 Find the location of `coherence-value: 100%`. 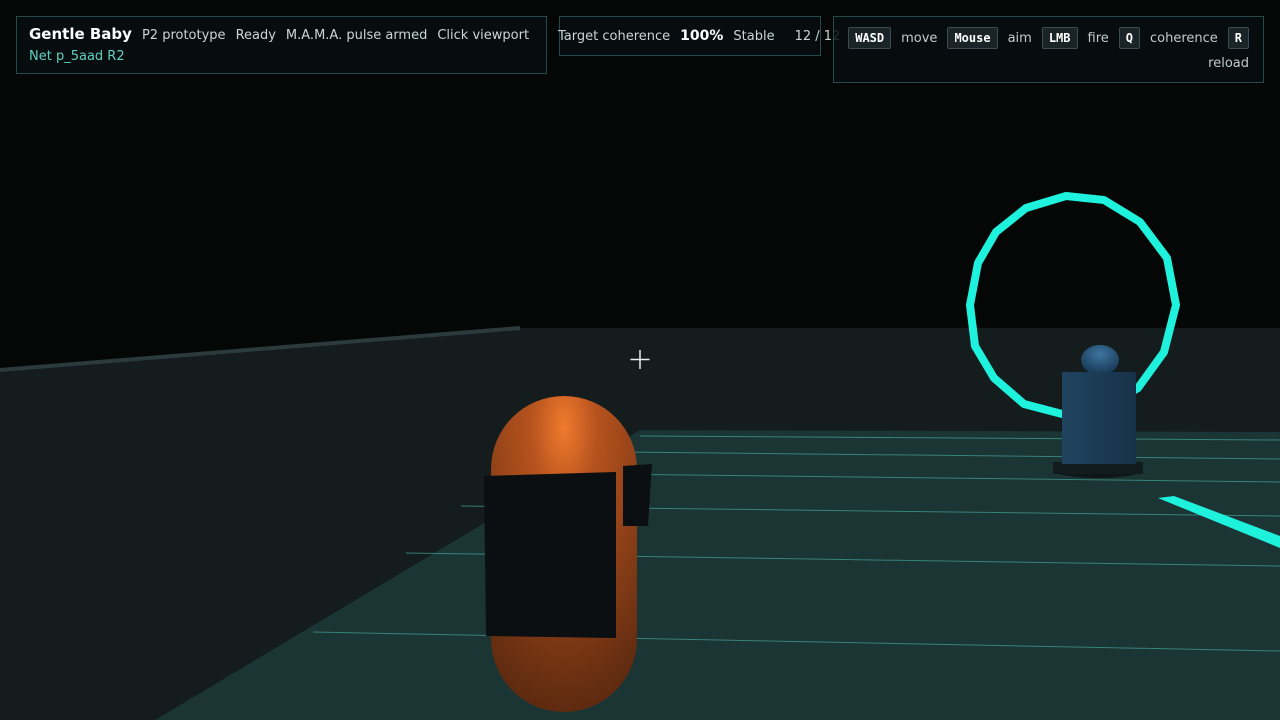

coherence-value: 100% is located at coordinates (702, 36).